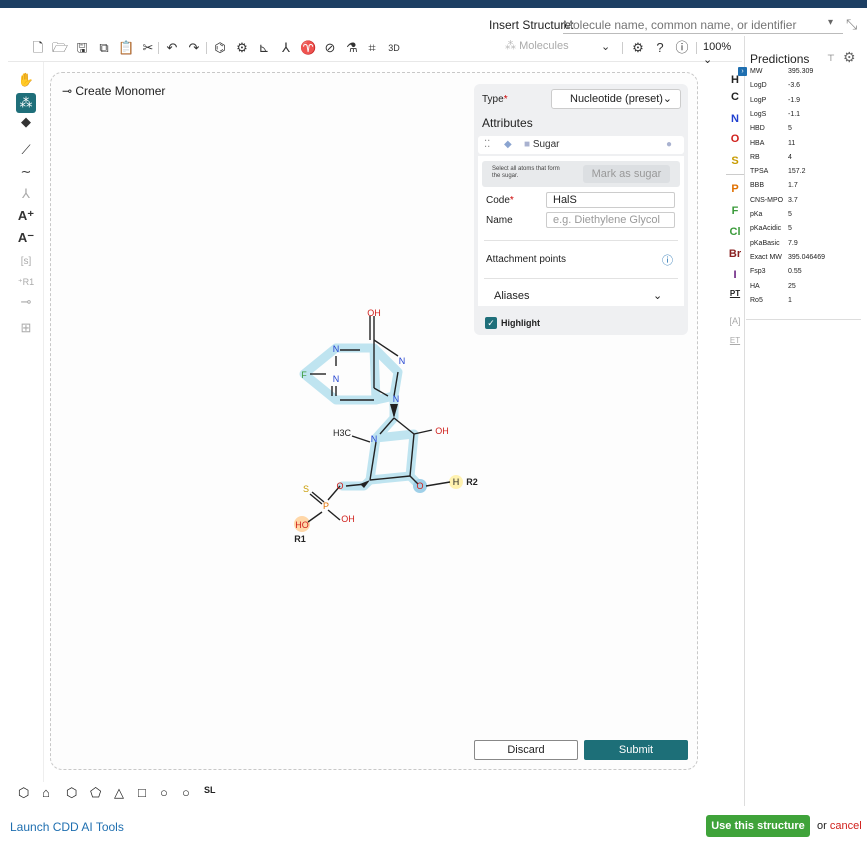  What do you see at coordinates (210, 790) in the screenshot?
I see `template-library-icon: SL` at bounding box center [210, 790].